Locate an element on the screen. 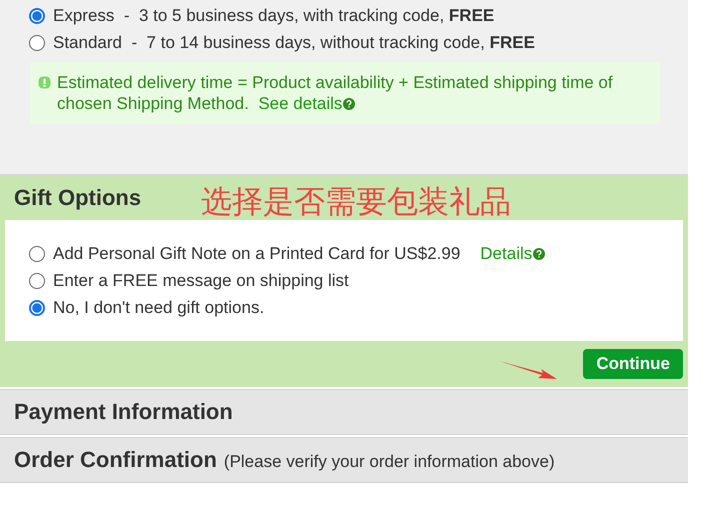 The height and width of the screenshot is (512, 708). see-details-link: See details is located at coordinates (307, 103).